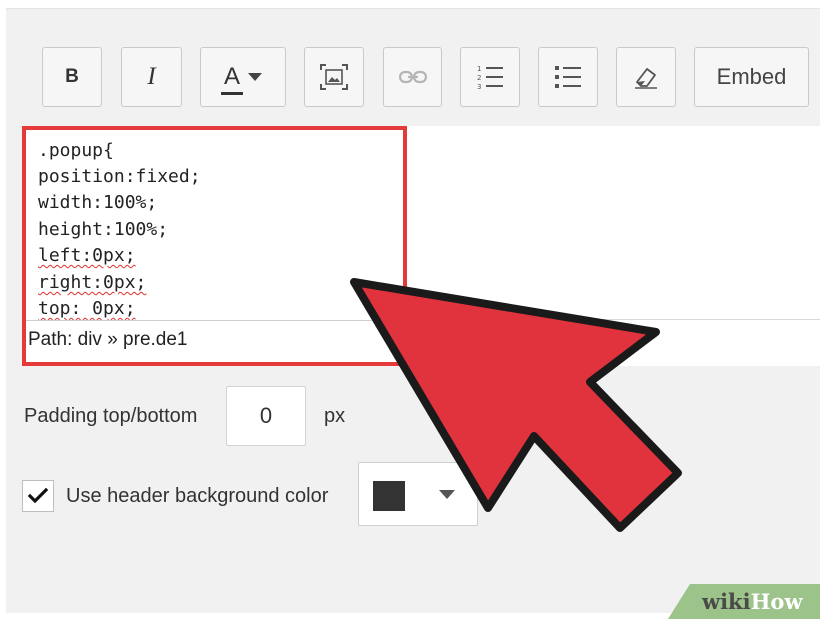 The image size is (820, 619). I want to click on image-icon, so click(334, 77).